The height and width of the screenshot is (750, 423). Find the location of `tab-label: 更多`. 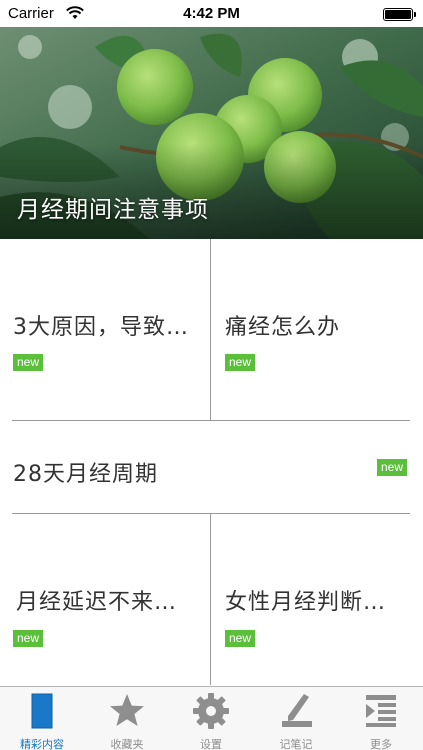

tab-label: 更多 is located at coordinates (381, 744).